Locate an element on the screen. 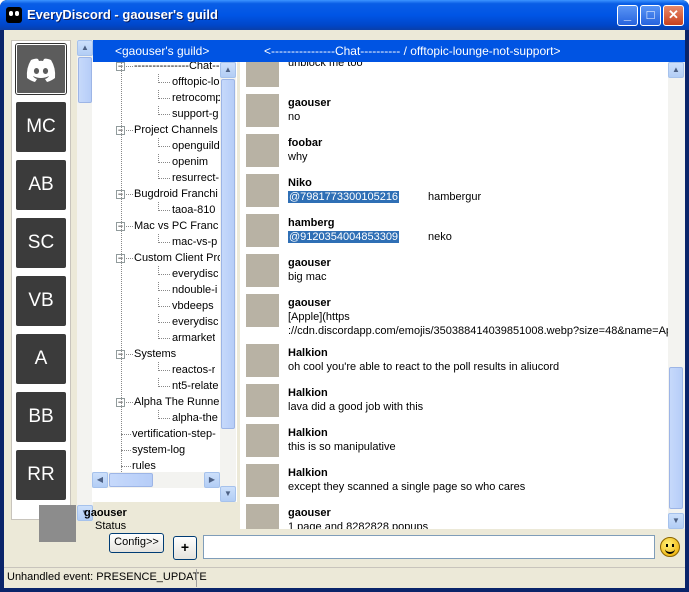 The image size is (689, 592). message-author: hamberg is located at coordinates (311, 223).